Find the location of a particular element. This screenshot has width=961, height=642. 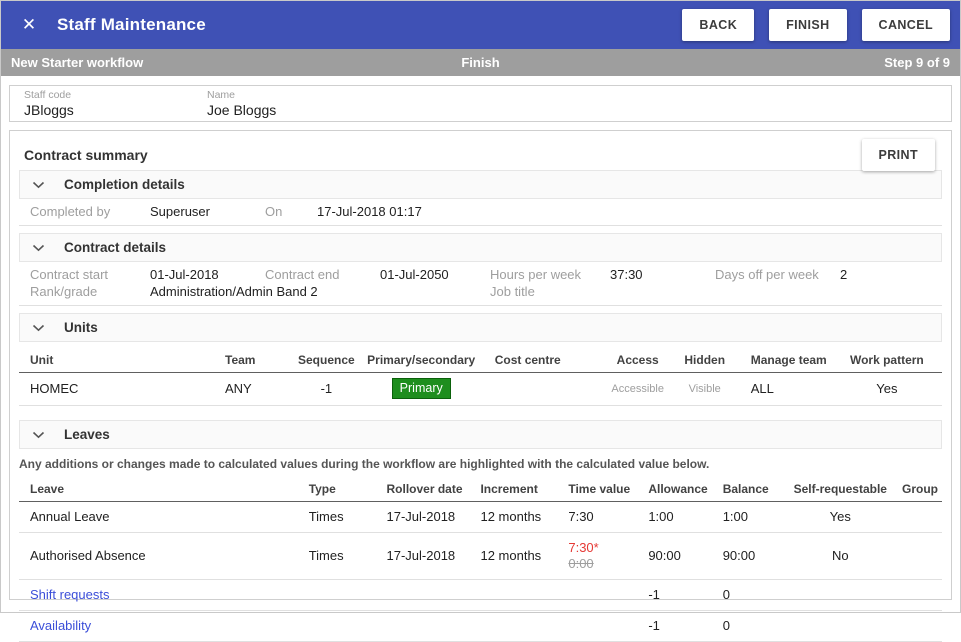

time-value-calculated: 0:00 is located at coordinates (581, 563).